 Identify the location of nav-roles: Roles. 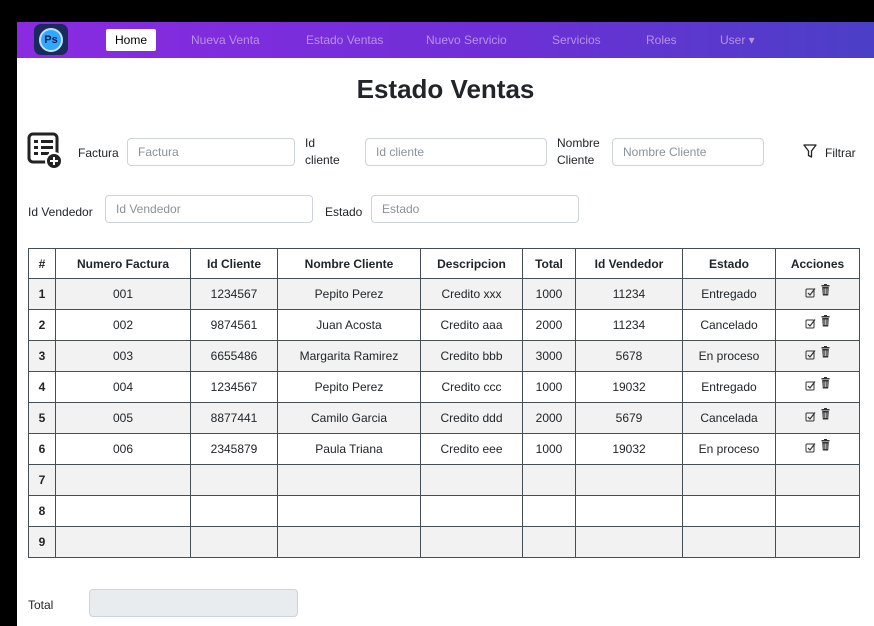
(661, 40).